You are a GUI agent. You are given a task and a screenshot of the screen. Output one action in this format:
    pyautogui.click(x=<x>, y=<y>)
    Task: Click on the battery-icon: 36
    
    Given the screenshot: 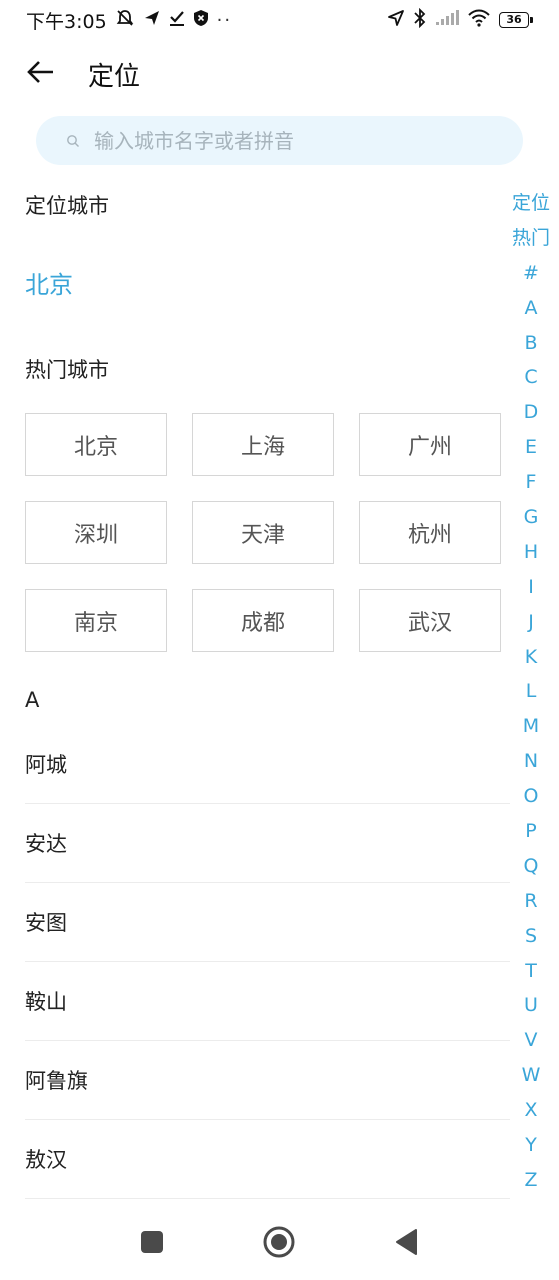 What is the action you would take?
    pyautogui.click(x=516, y=20)
    